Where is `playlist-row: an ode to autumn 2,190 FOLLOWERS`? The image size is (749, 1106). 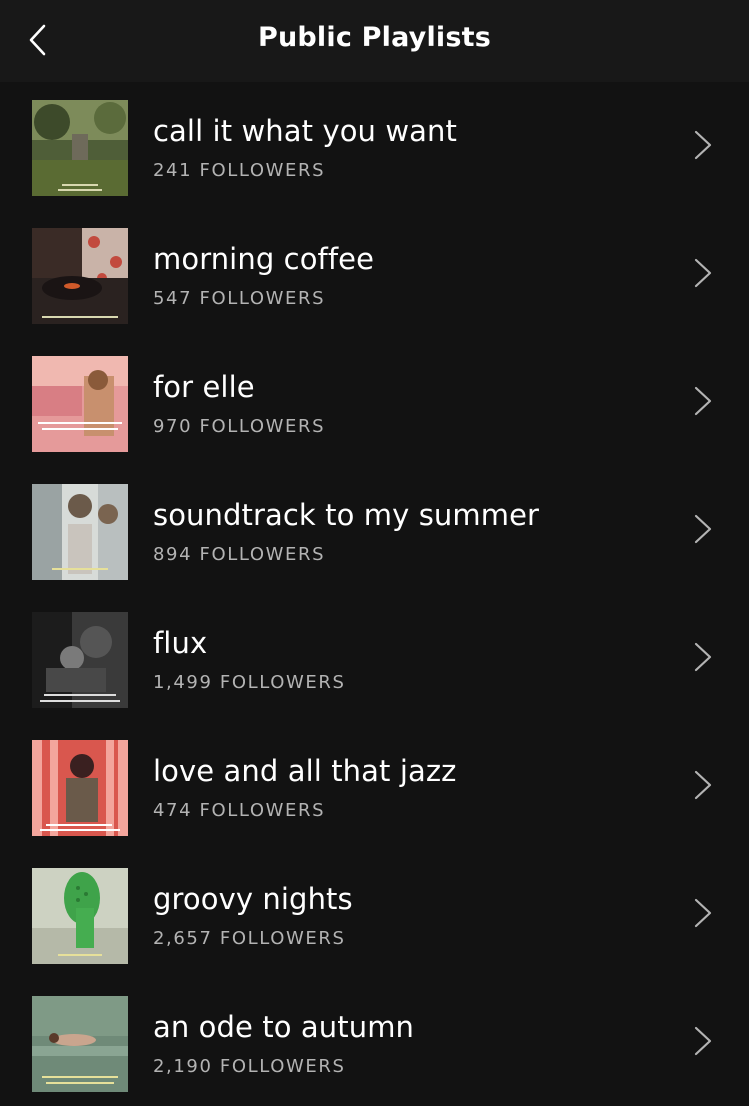 playlist-row: an ode to autumn 2,190 FOLLOWERS is located at coordinates (374, 1042).